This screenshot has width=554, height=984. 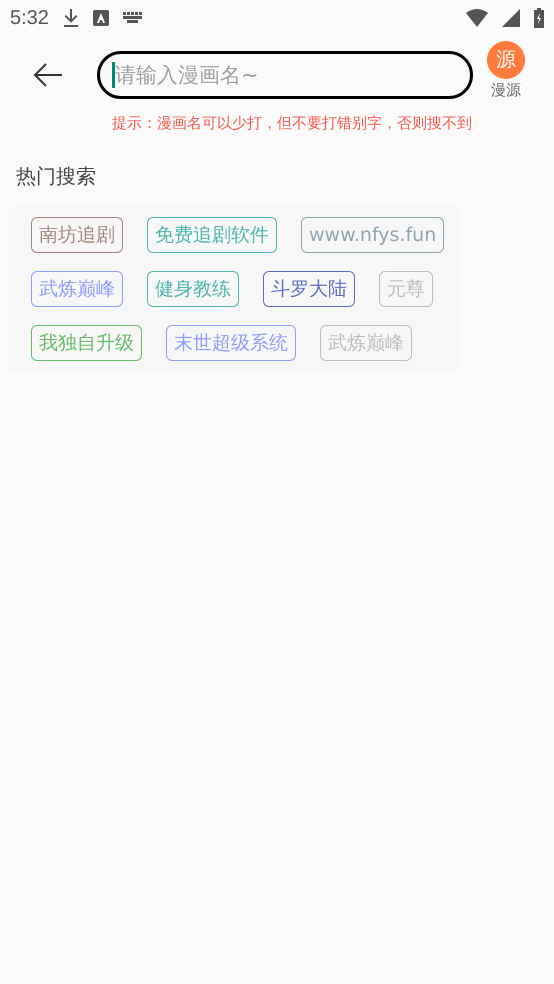 I want to click on download-icon, so click(x=70, y=18).